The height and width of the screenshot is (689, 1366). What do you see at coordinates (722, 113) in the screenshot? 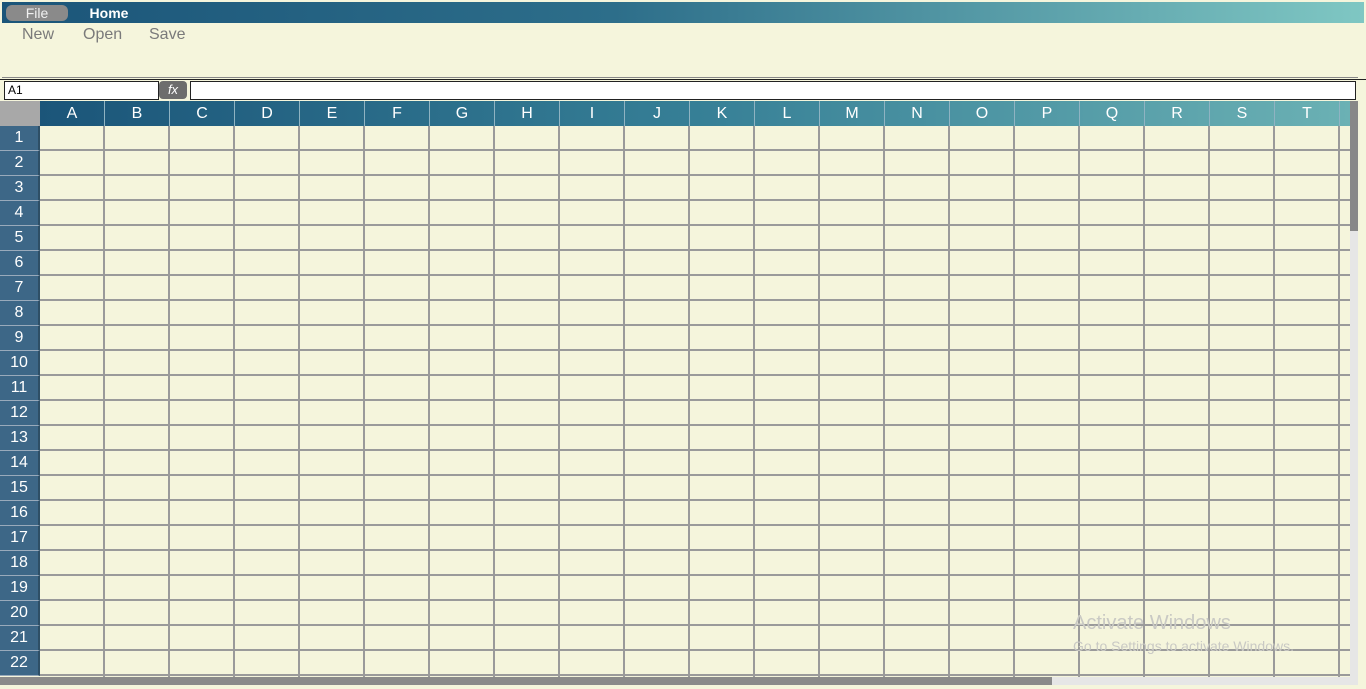
I see `column-header-k: K` at bounding box center [722, 113].